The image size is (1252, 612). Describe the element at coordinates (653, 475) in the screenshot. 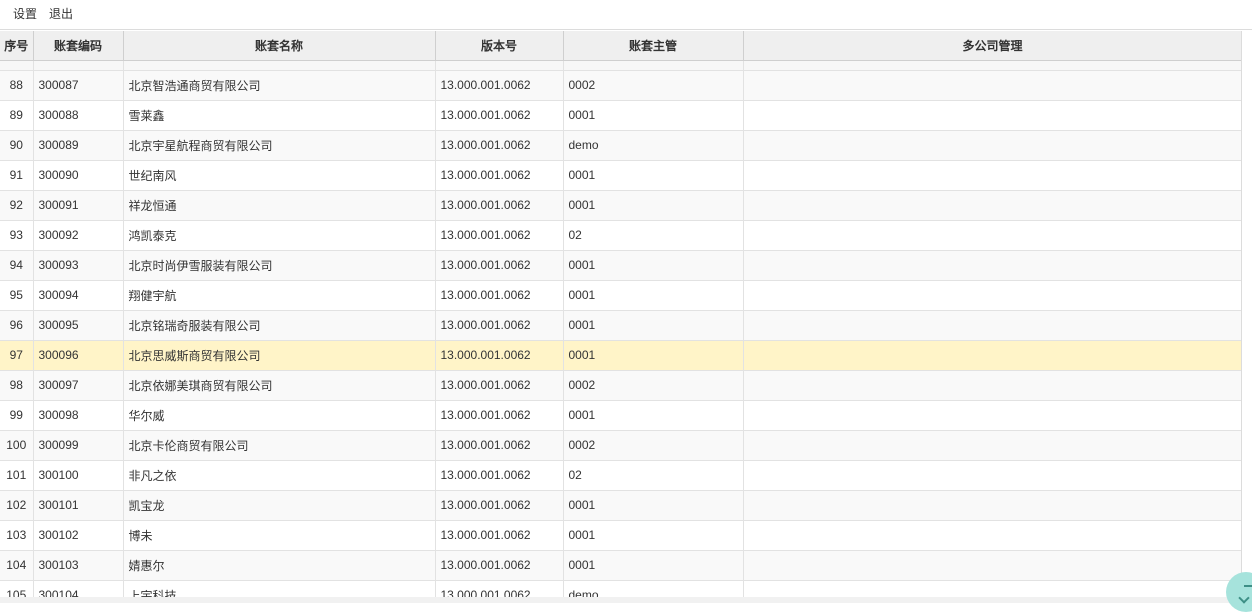

I see `row-owner-cell: 02` at that location.